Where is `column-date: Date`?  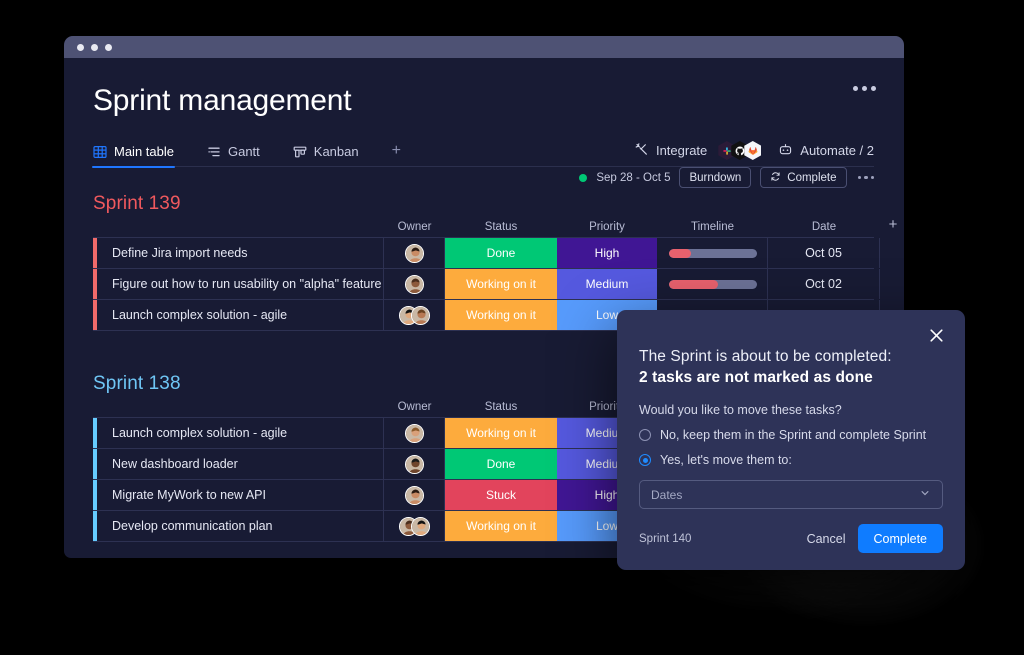 column-date: Date is located at coordinates (824, 227).